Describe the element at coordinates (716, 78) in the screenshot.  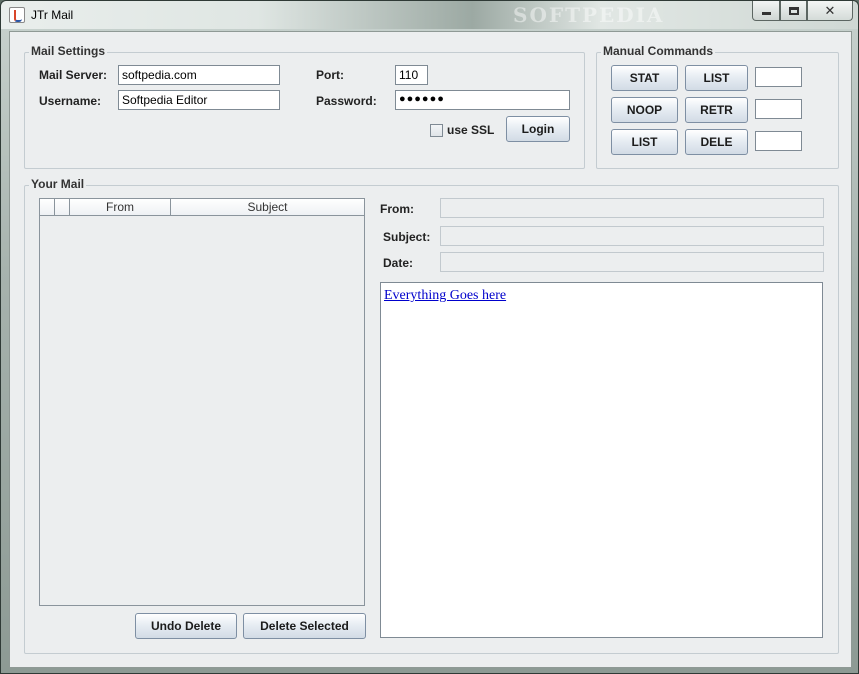
I see `list-button: LIST` at that location.